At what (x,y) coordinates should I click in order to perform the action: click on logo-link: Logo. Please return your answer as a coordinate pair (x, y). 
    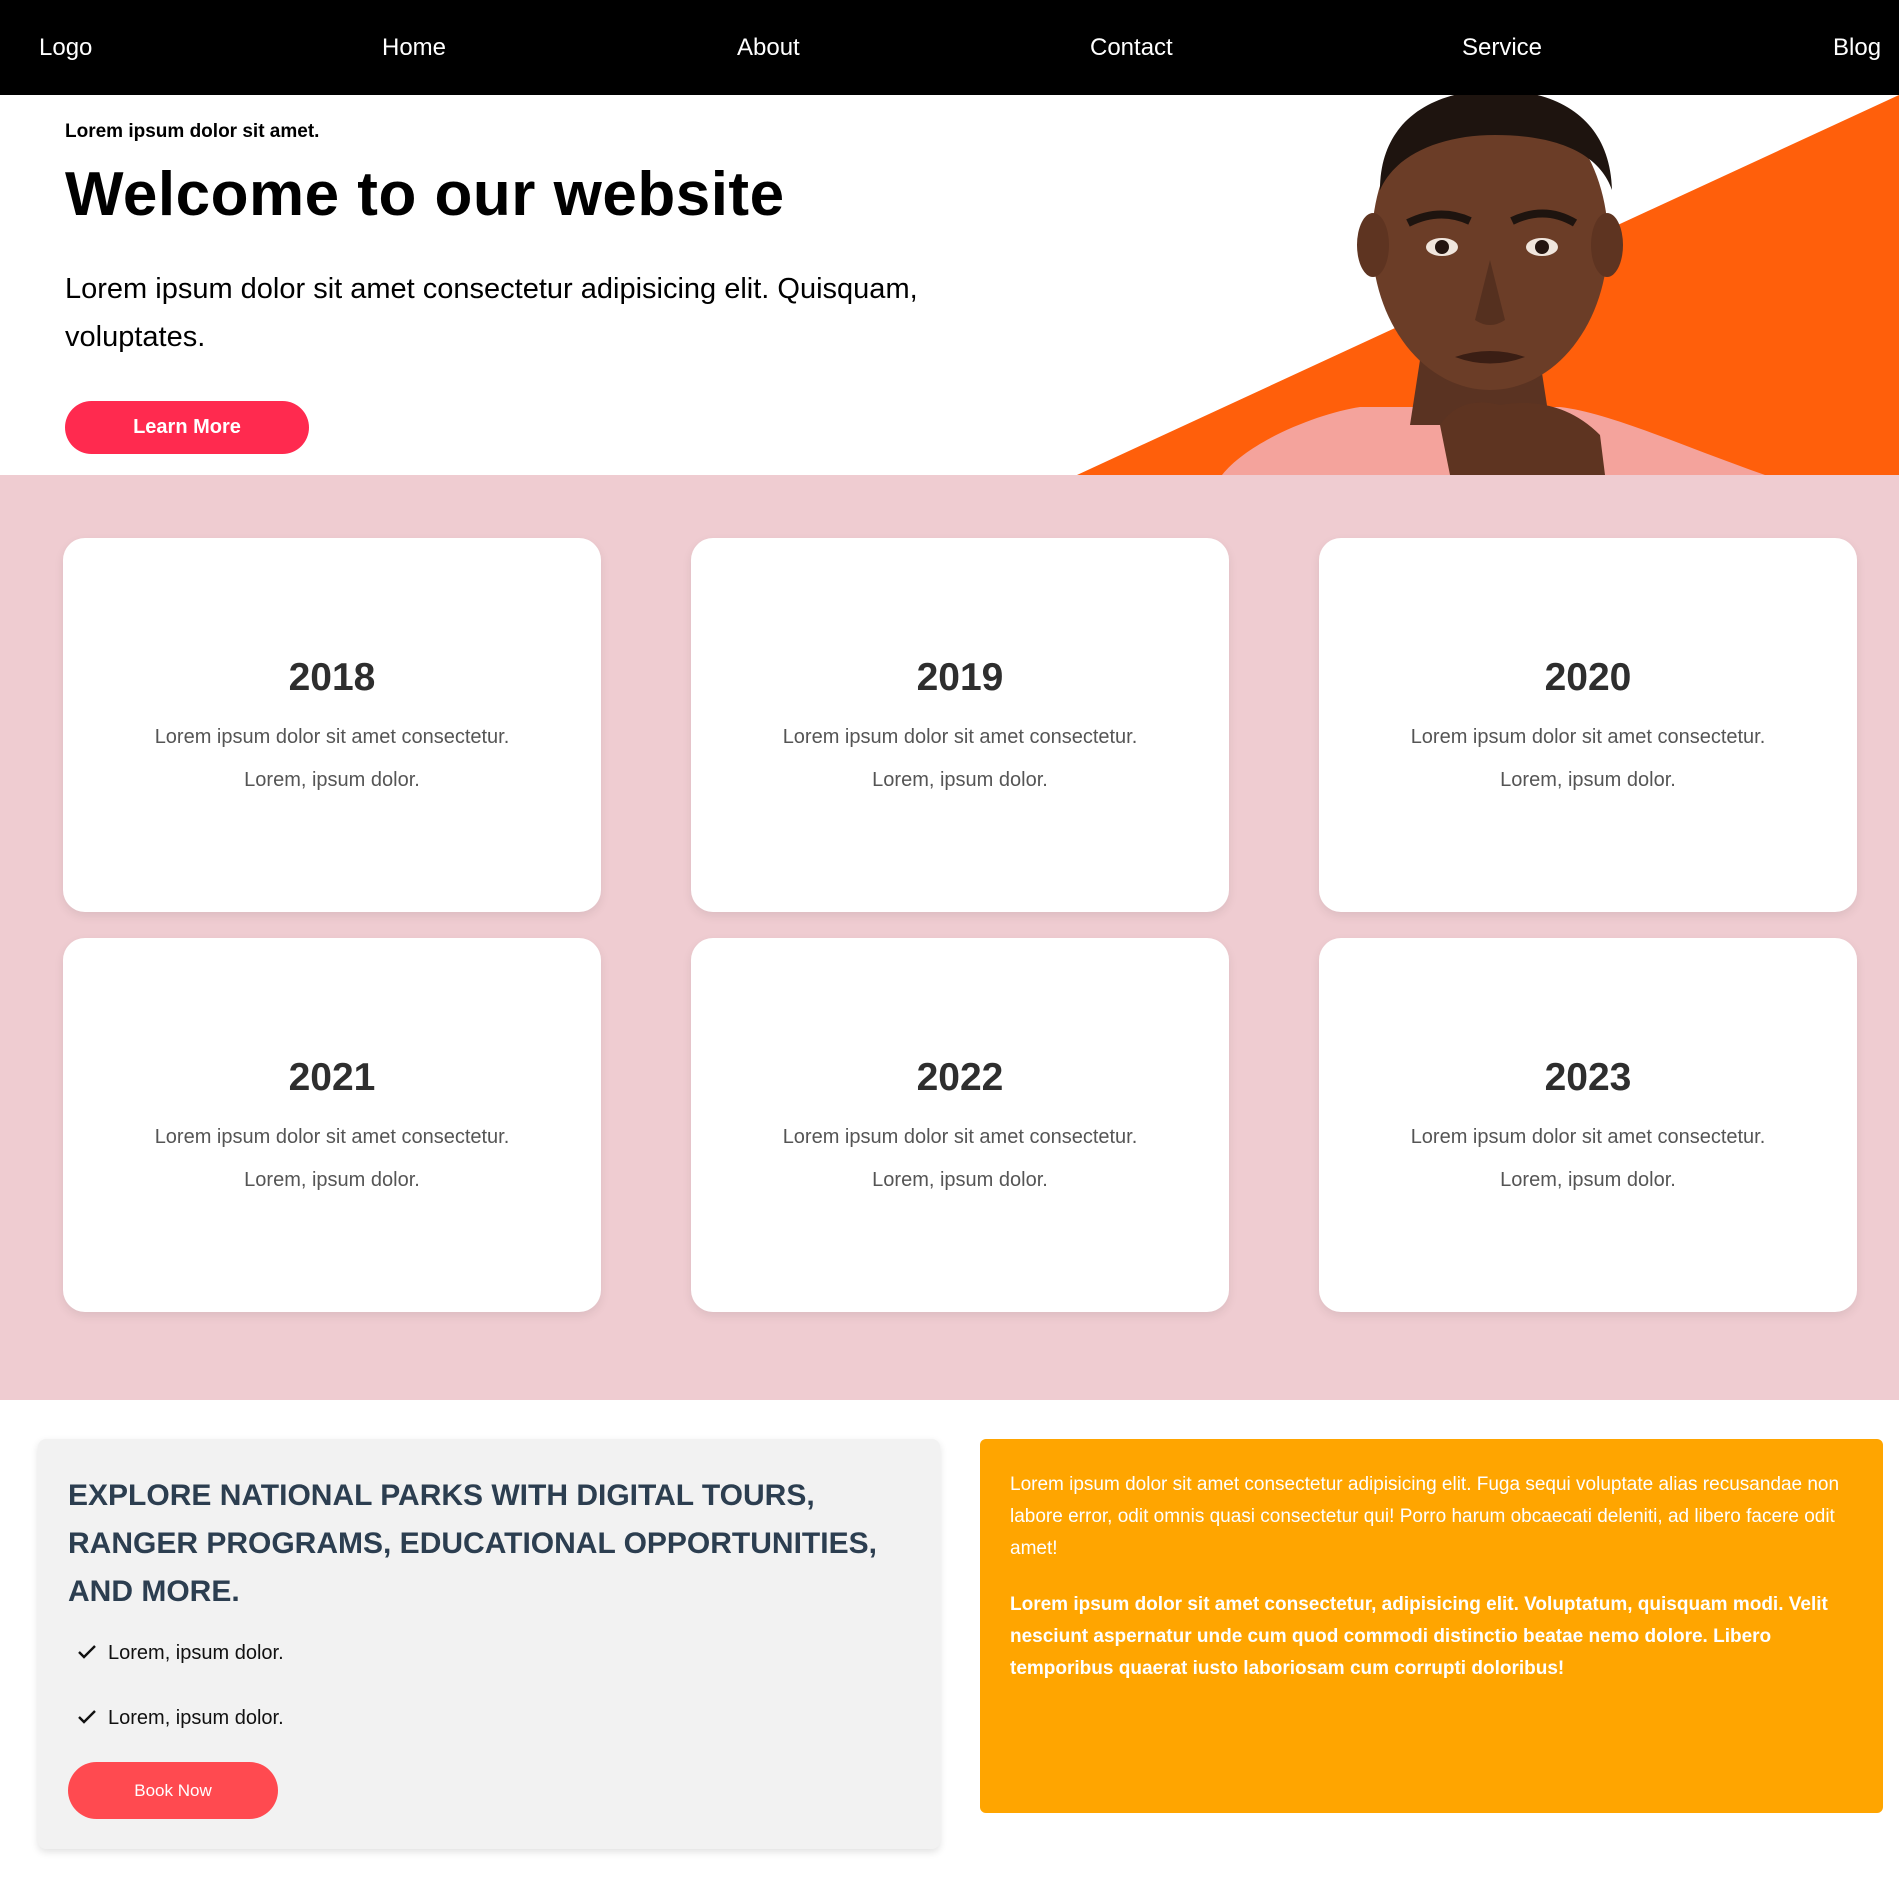
    Looking at the image, I should click on (65, 48).